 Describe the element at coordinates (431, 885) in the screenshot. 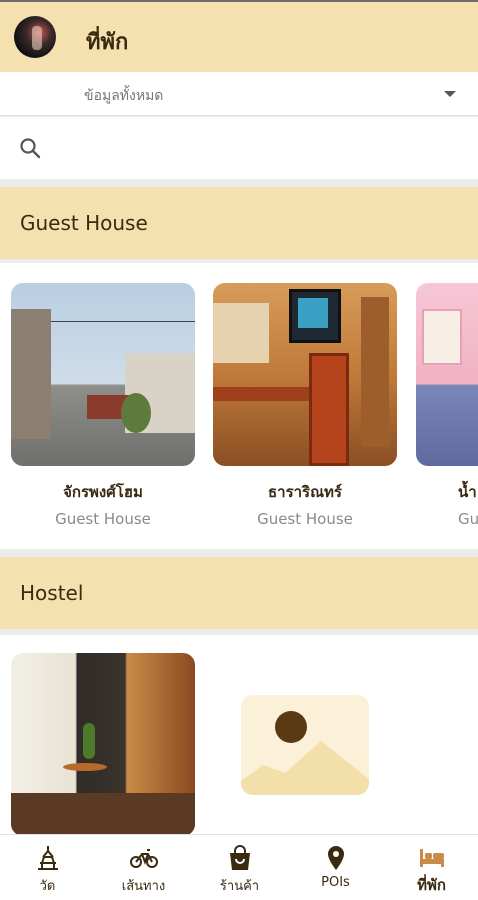

I see `nav-label: ที่พัก` at that location.